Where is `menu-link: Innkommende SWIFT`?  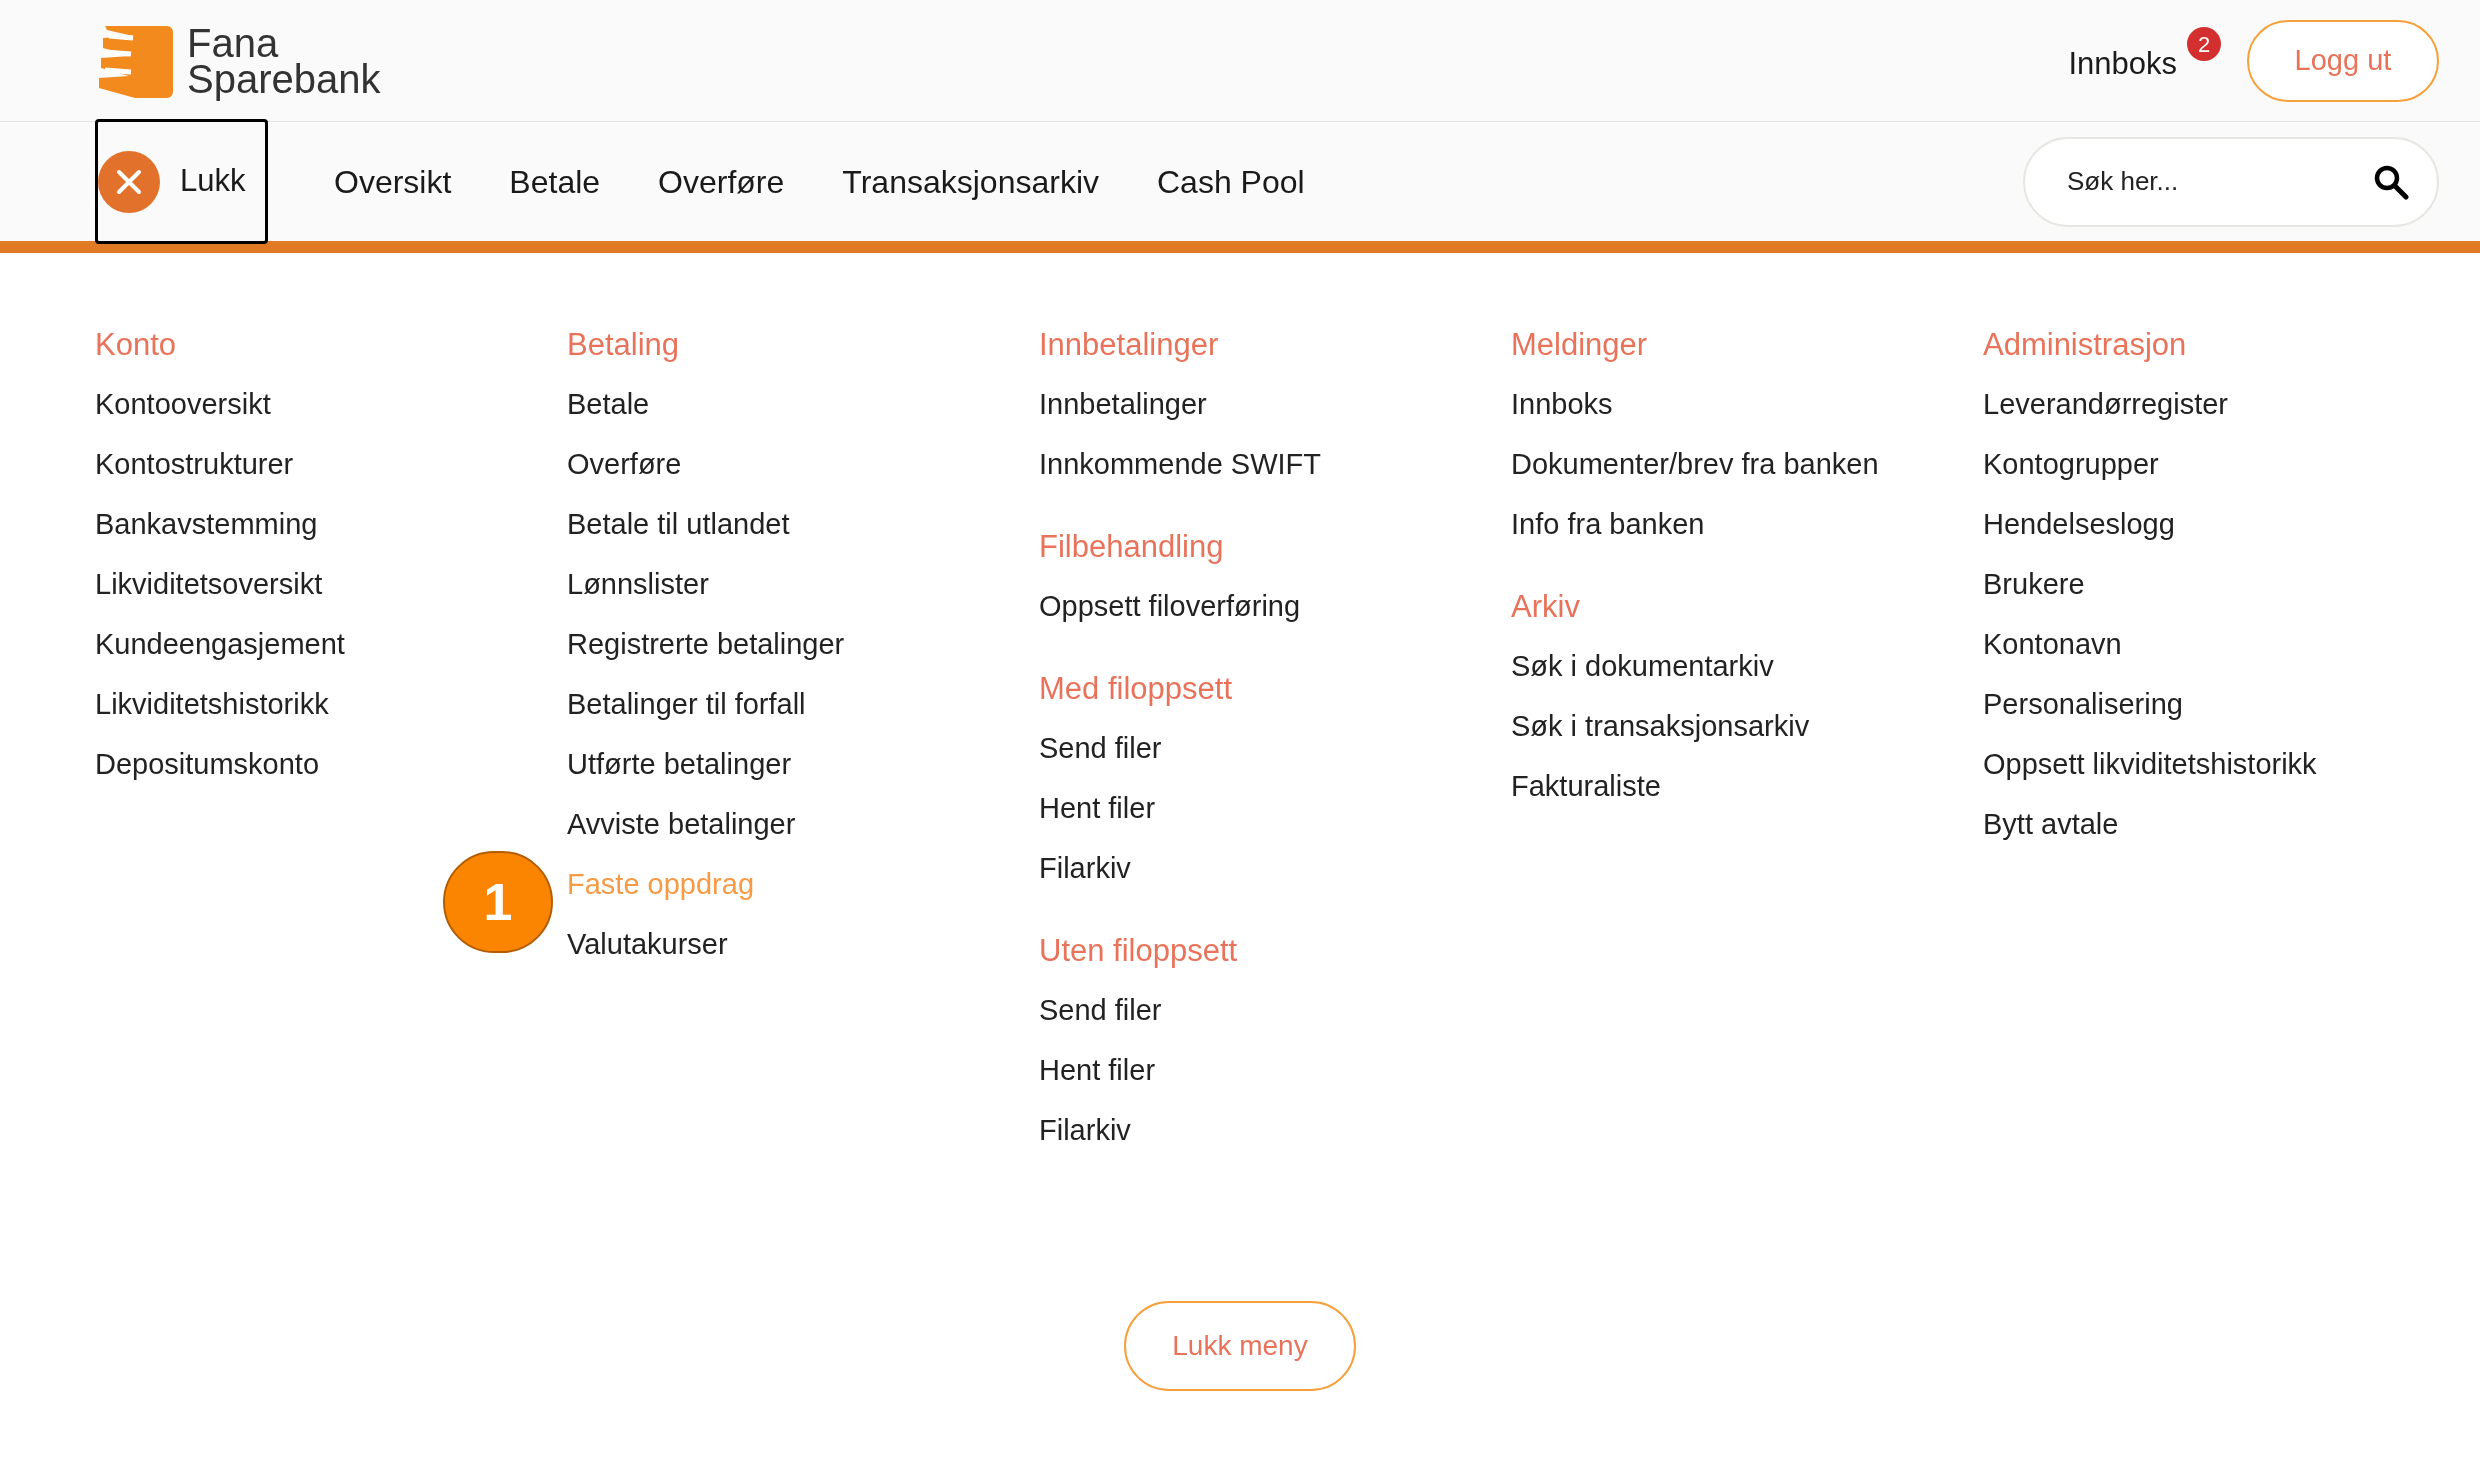
menu-link: Innkommende SWIFT is located at coordinates (1180, 465).